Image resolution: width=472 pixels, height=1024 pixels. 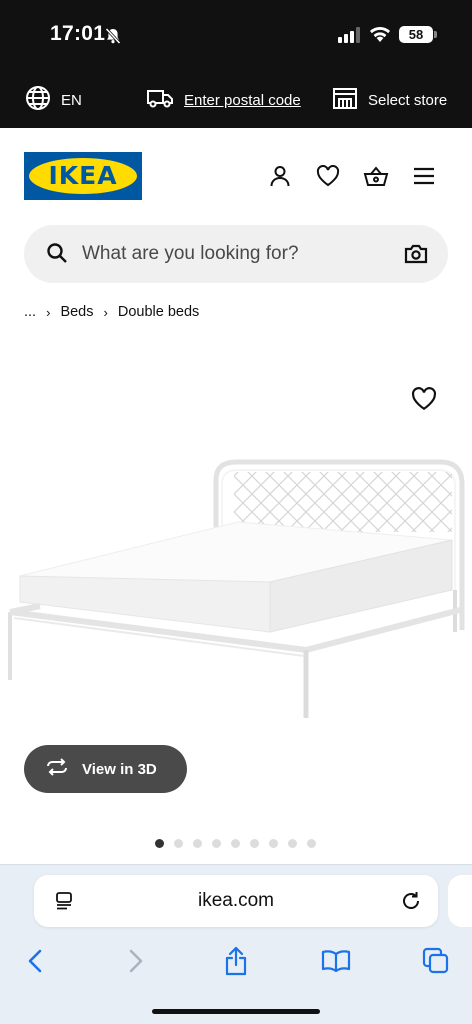 I want to click on status-time: 17:01, so click(x=78, y=33).